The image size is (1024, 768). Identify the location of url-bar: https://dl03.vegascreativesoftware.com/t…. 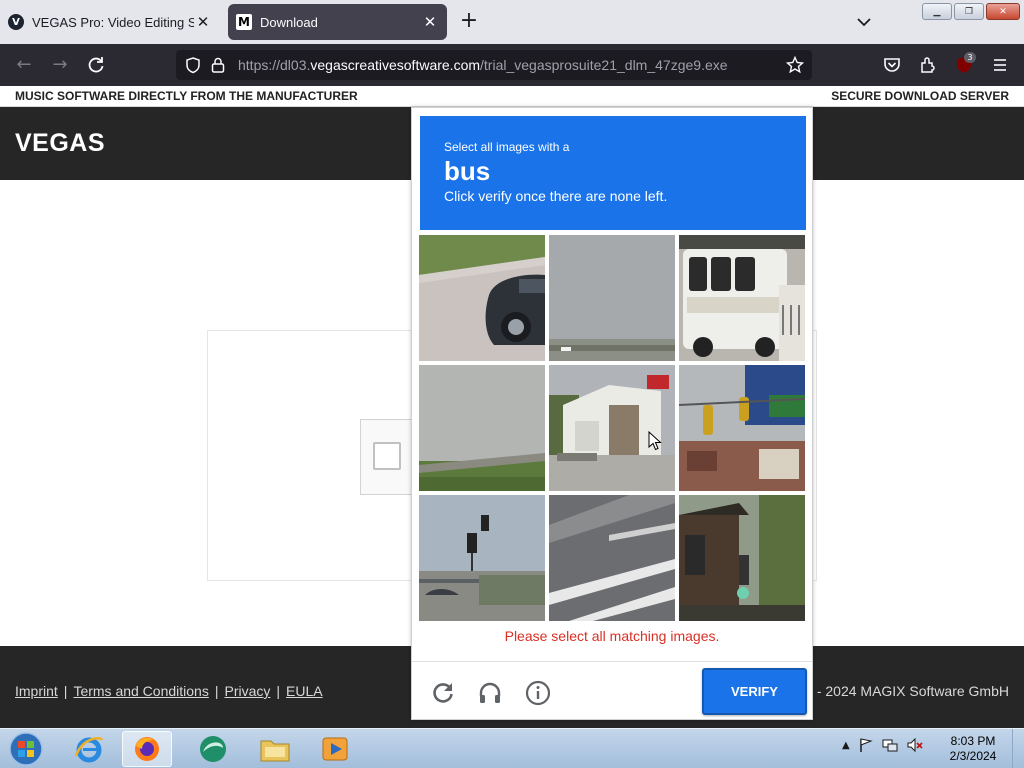
(494, 65).